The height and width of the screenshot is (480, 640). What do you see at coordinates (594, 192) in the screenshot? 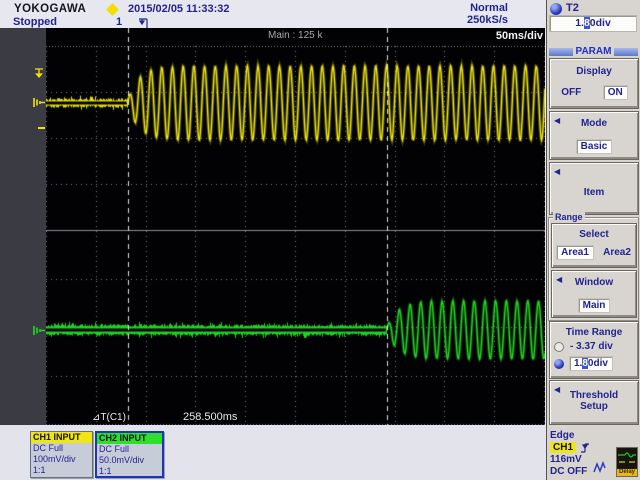
I see `item-title: Item` at bounding box center [594, 192].